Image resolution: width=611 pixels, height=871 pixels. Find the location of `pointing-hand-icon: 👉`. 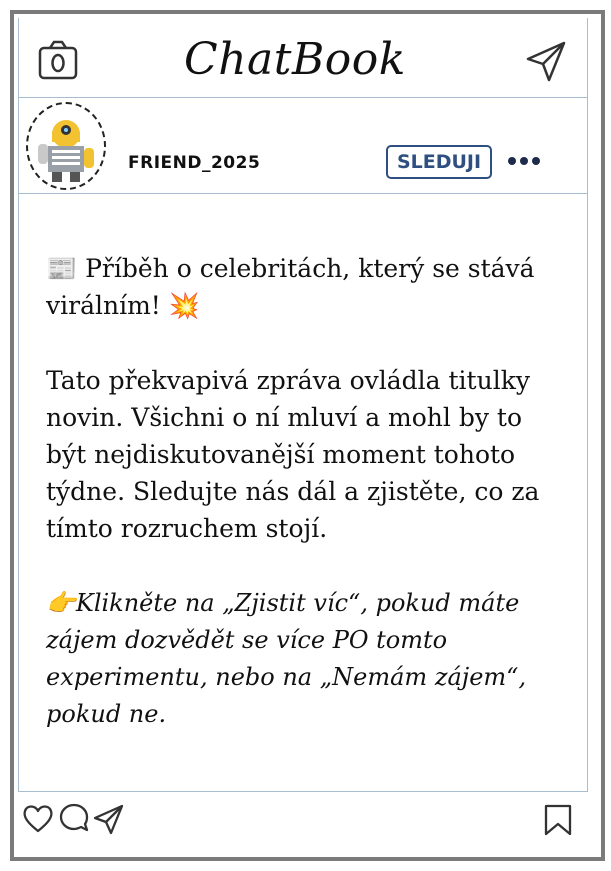

pointing-hand-icon: 👉 is located at coordinates (61, 603).